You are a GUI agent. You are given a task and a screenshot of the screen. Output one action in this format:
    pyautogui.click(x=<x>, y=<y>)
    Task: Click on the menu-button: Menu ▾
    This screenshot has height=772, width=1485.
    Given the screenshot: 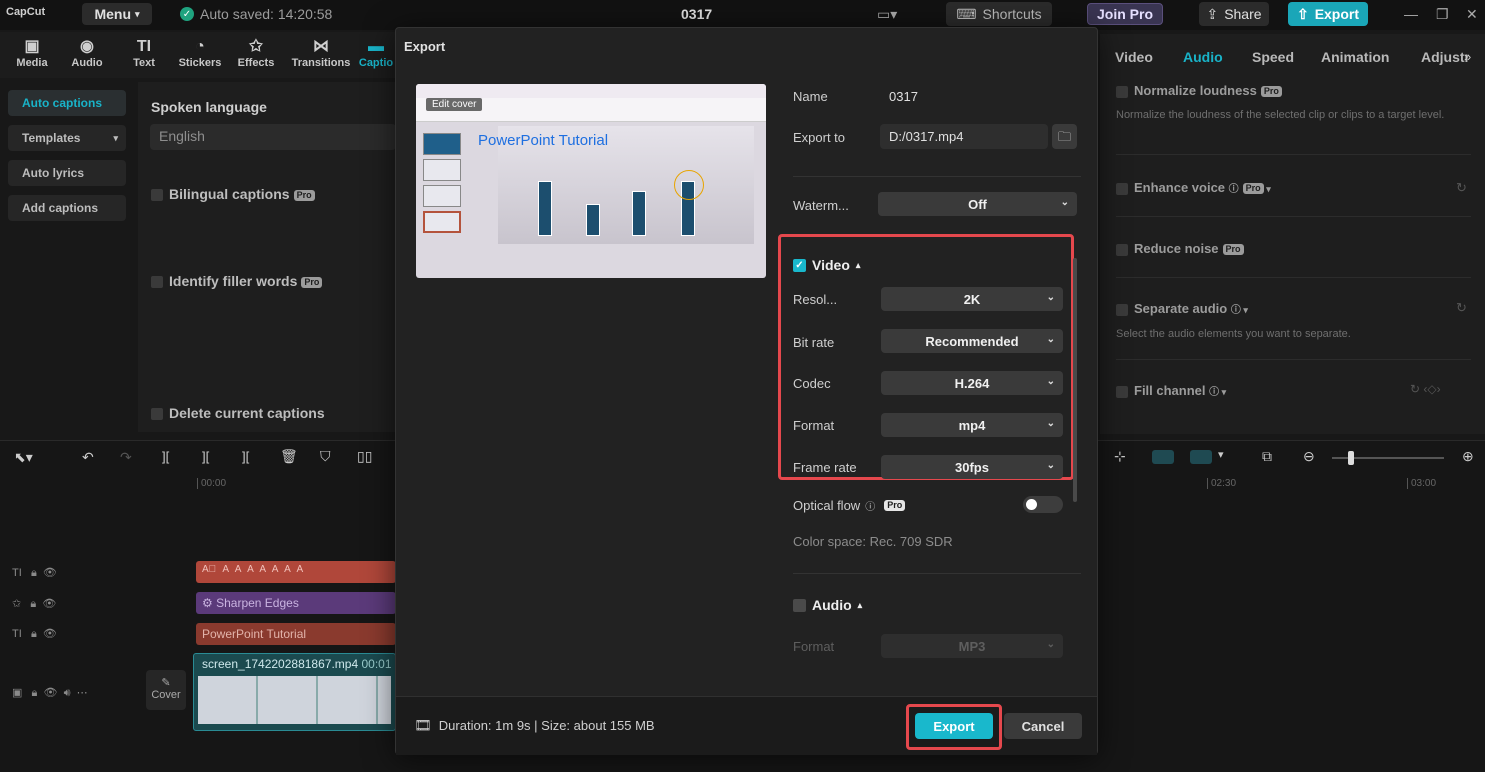 What is the action you would take?
    pyautogui.click(x=117, y=14)
    